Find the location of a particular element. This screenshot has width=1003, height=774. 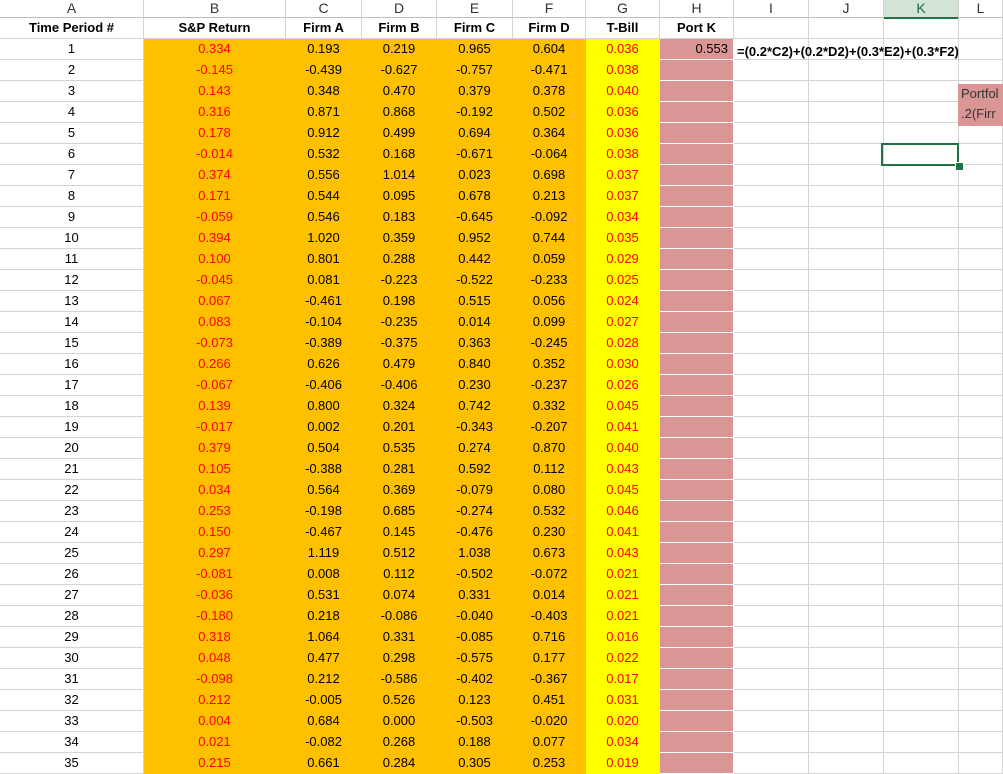

cell-tbill: 0.035 is located at coordinates (623, 238).